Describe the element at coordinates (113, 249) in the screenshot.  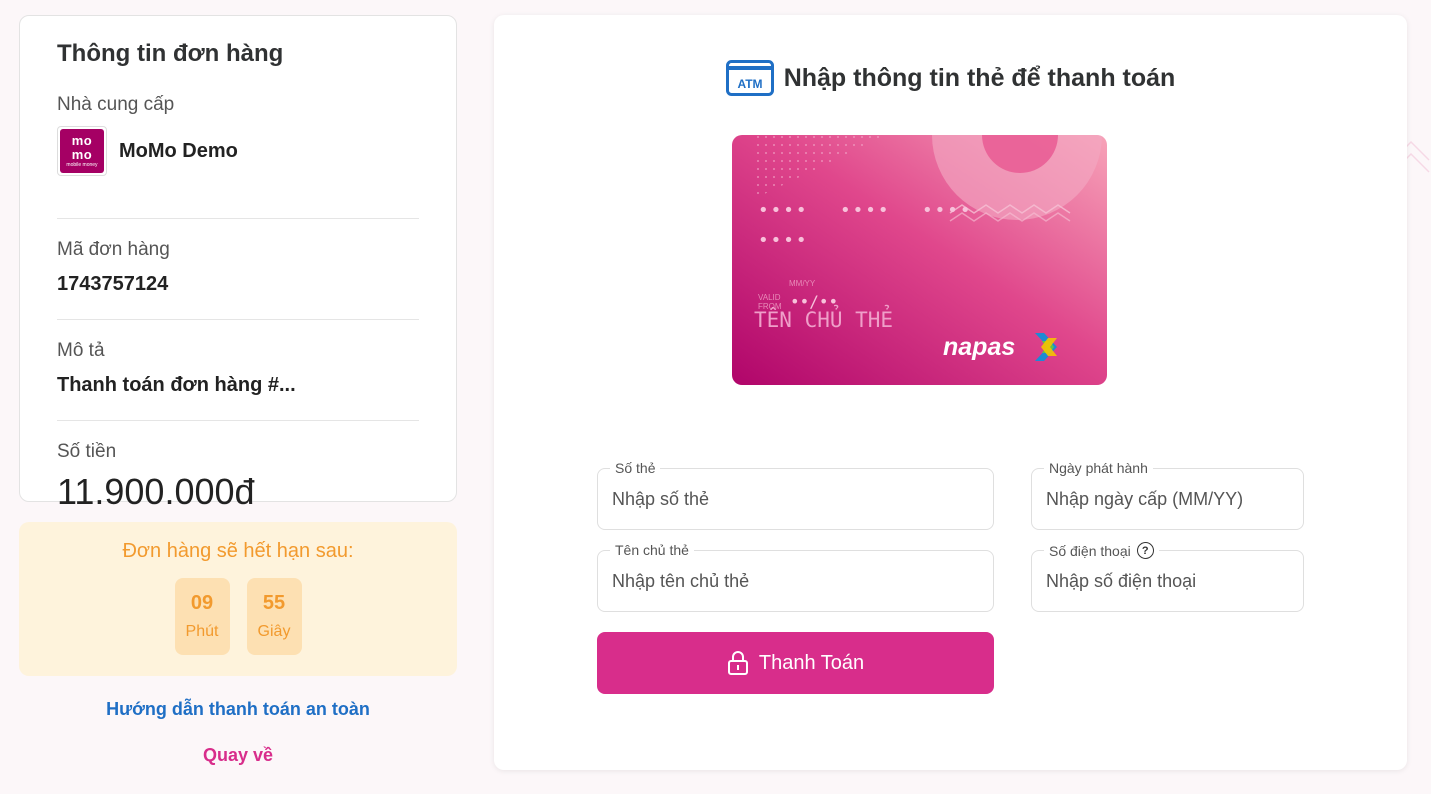
I see `order-id-label: Mã đơn hàng` at that location.